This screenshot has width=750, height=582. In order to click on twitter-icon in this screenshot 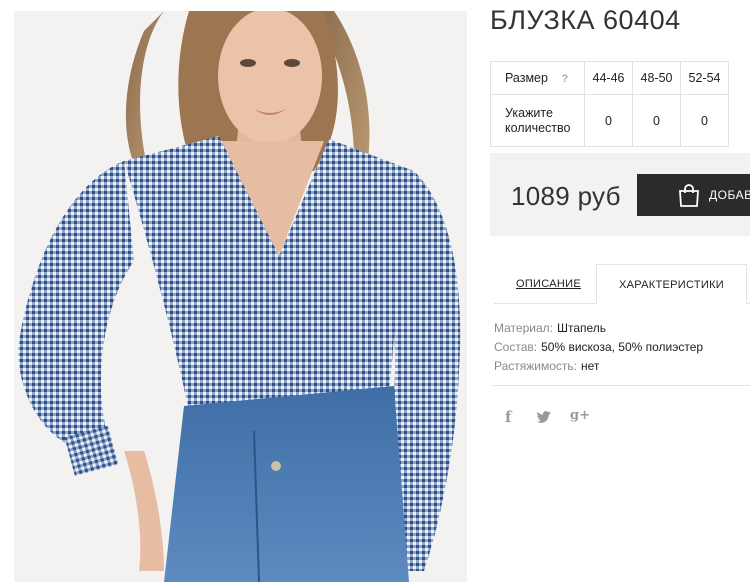, I will do `click(544, 417)`.